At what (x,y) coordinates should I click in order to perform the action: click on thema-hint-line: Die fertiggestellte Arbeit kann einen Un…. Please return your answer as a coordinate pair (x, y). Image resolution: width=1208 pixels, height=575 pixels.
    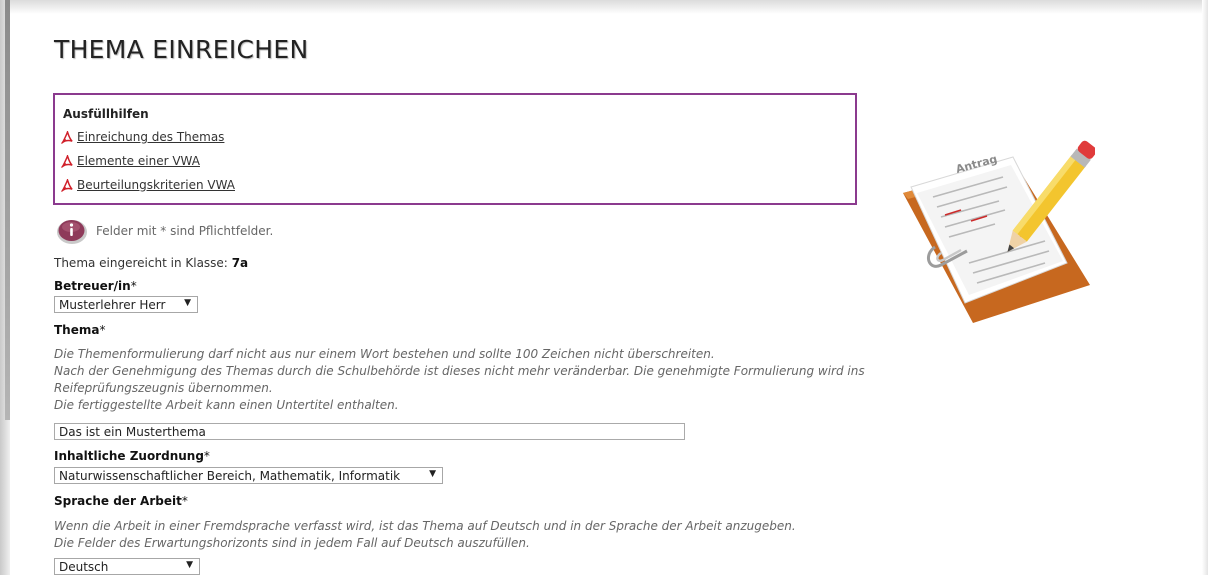
    Looking at the image, I should click on (226, 405).